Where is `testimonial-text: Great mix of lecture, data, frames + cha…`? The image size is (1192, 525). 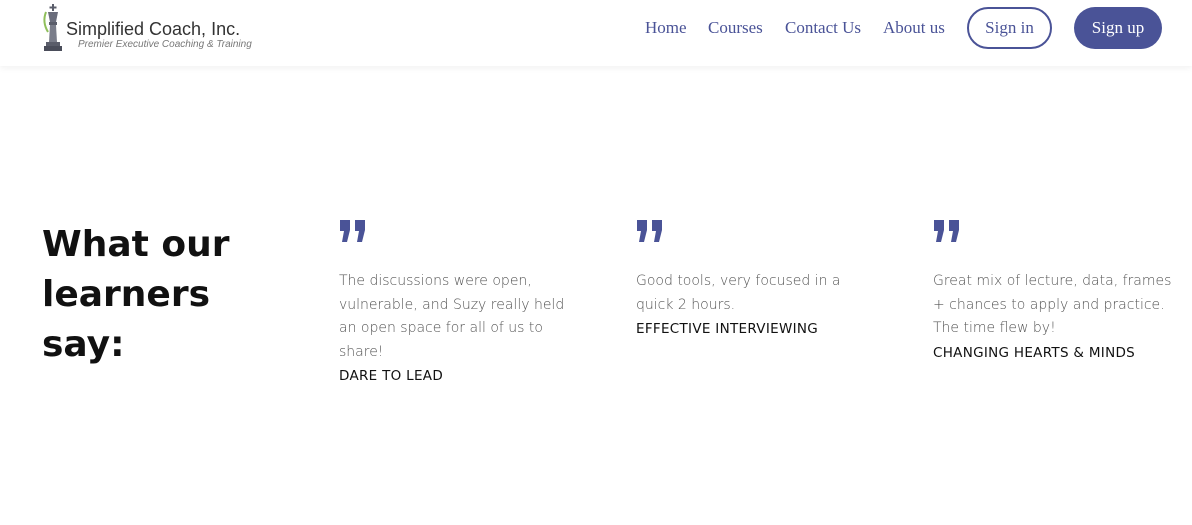 testimonial-text: Great mix of lecture, data, frames + cha… is located at coordinates (1052, 304).